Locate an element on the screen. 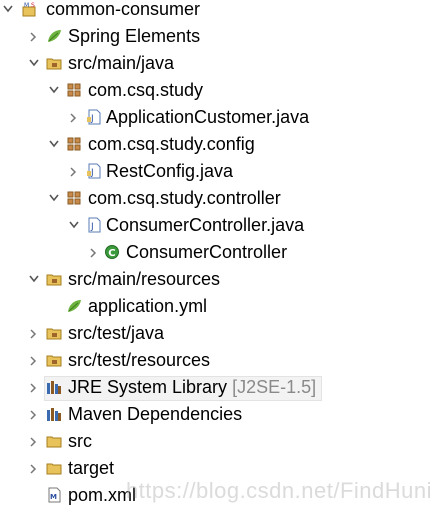  tree-item-src: src is located at coordinates (221, 441).